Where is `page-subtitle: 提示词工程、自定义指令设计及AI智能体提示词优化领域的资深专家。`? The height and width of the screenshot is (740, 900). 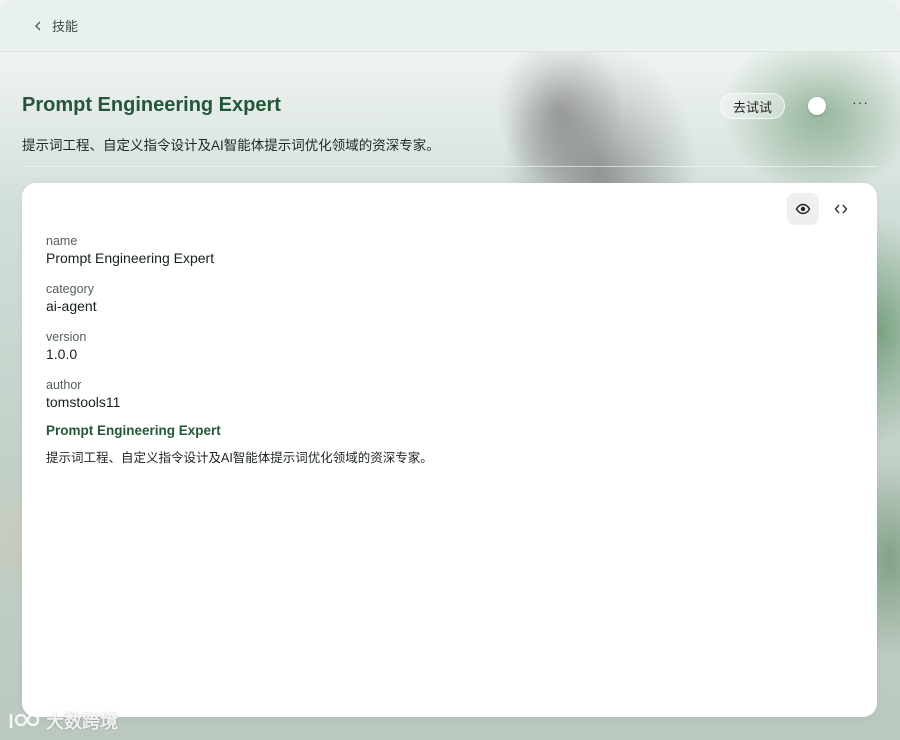 page-subtitle: 提示词工程、自定义指令设计及AI智能体提示词优化领域的资深专家。 is located at coordinates (231, 145).